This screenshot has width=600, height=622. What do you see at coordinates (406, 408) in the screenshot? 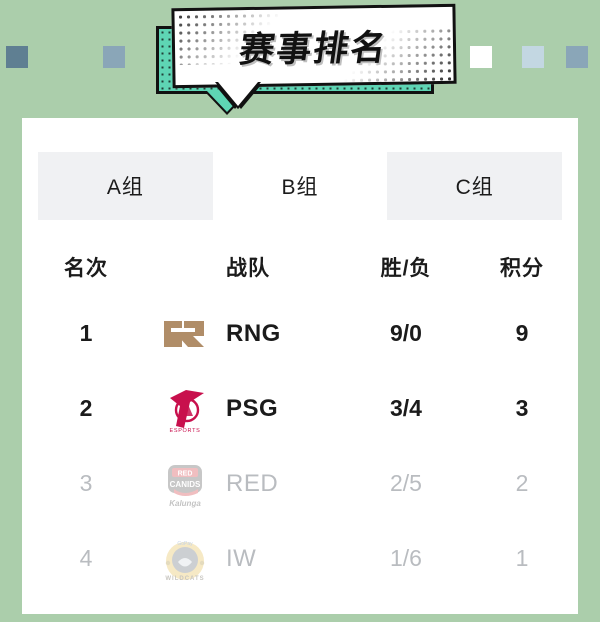
I see `row-record: 3/4` at bounding box center [406, 408].